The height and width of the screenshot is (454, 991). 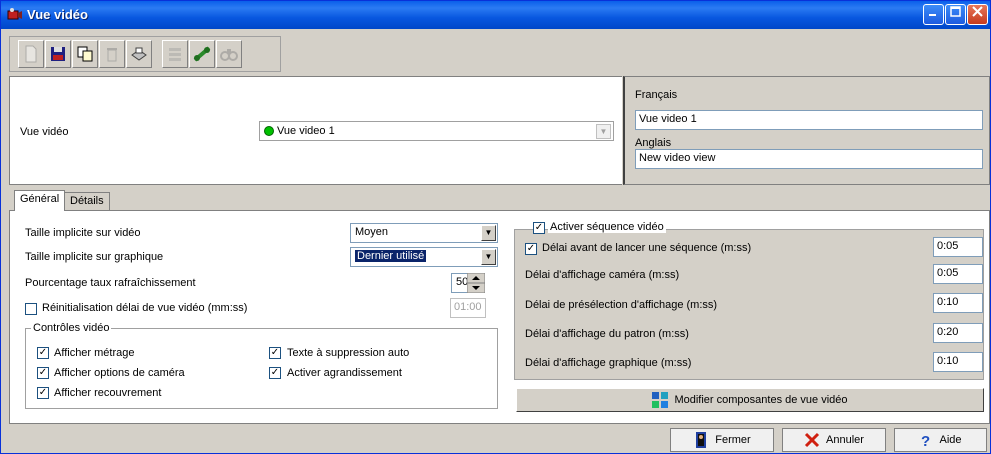 What do you see at coordinates (108, 393) in the screenshot?
I see `show-overlay-label: Afficher recouvrement` at bounding box center [108, 393].